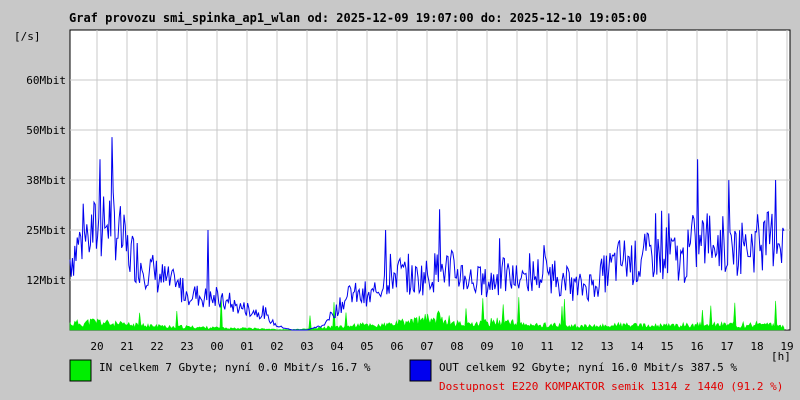 The image size is (800, 400). Describe the element at coordinates (96, 346) in the screenshot. I see `x-tick-label: 20` at that location.